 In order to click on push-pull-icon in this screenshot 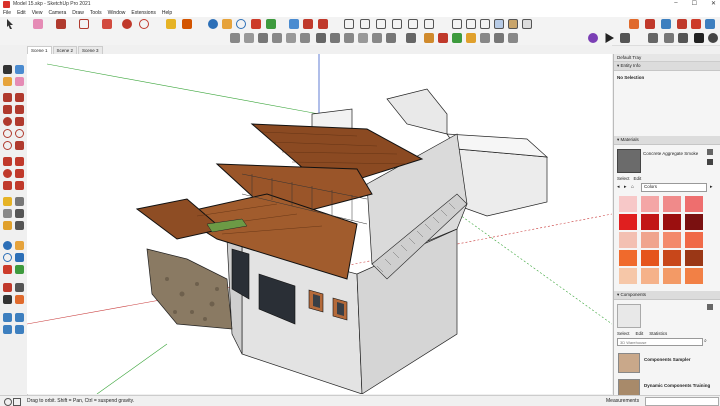, I will do `click(19, 161)`.